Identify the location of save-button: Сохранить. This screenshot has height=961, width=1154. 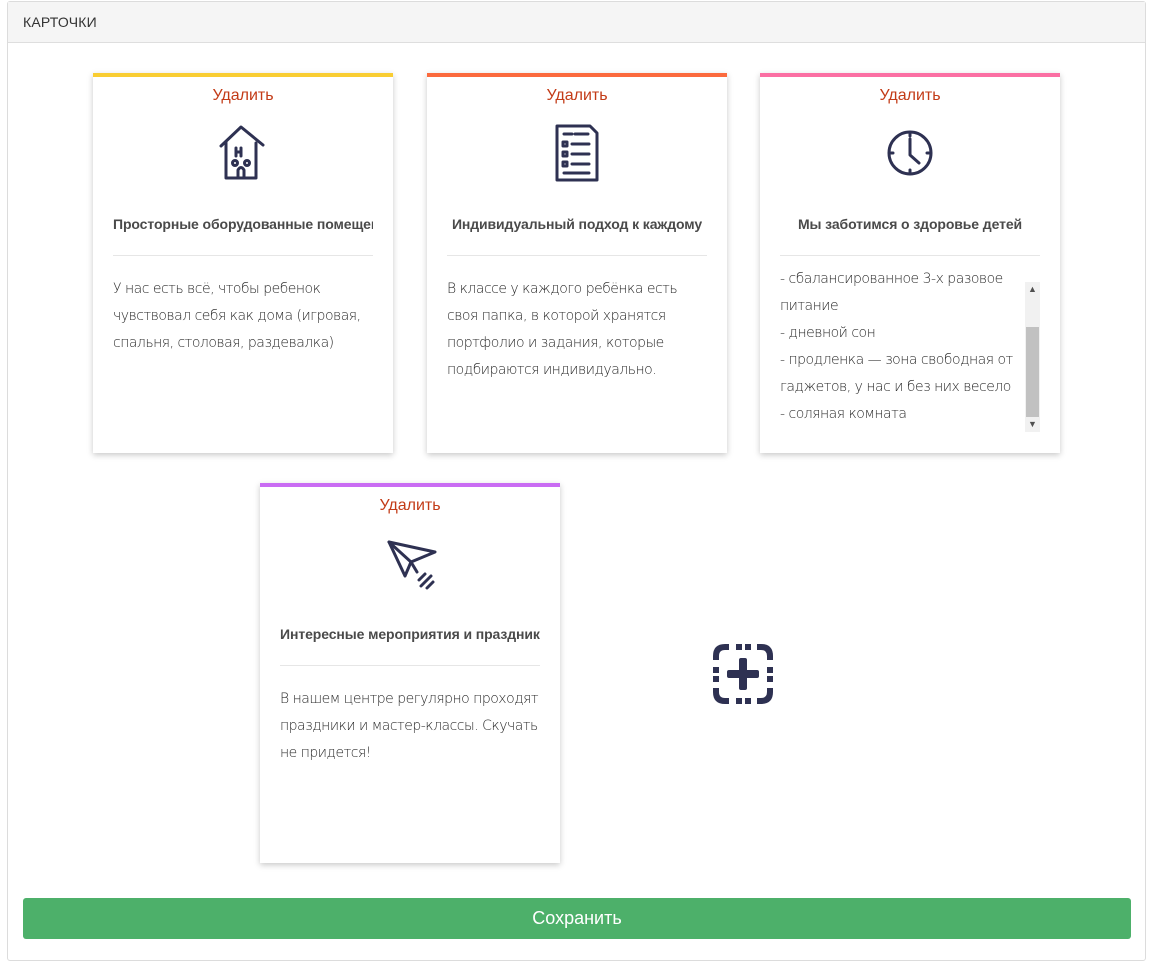
(577, 918).